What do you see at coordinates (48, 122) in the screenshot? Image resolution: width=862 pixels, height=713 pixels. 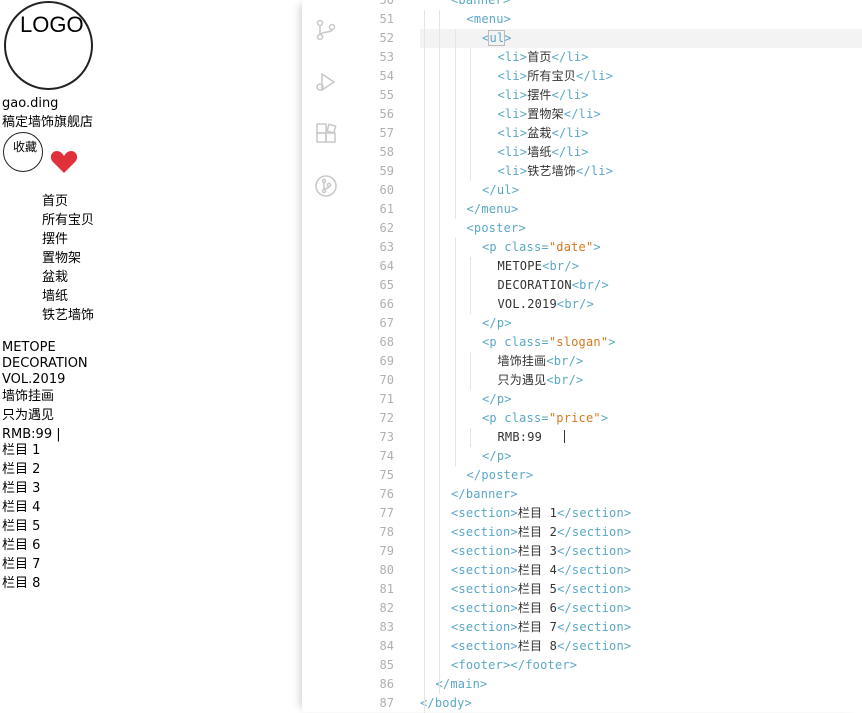 I see `shop-name: 稿定墙饰旗舰店` at bounding box center [48, 122].